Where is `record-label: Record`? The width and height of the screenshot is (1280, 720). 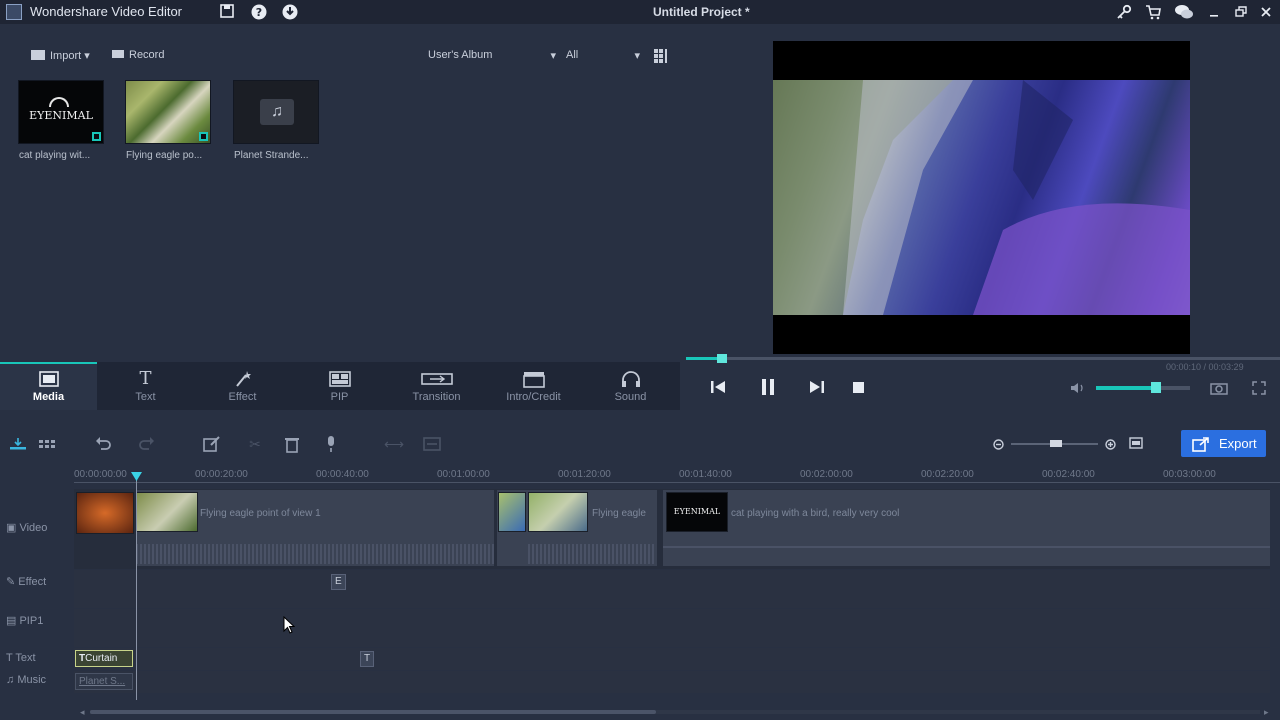
record-label: Record is located at coordinates (147, 55).